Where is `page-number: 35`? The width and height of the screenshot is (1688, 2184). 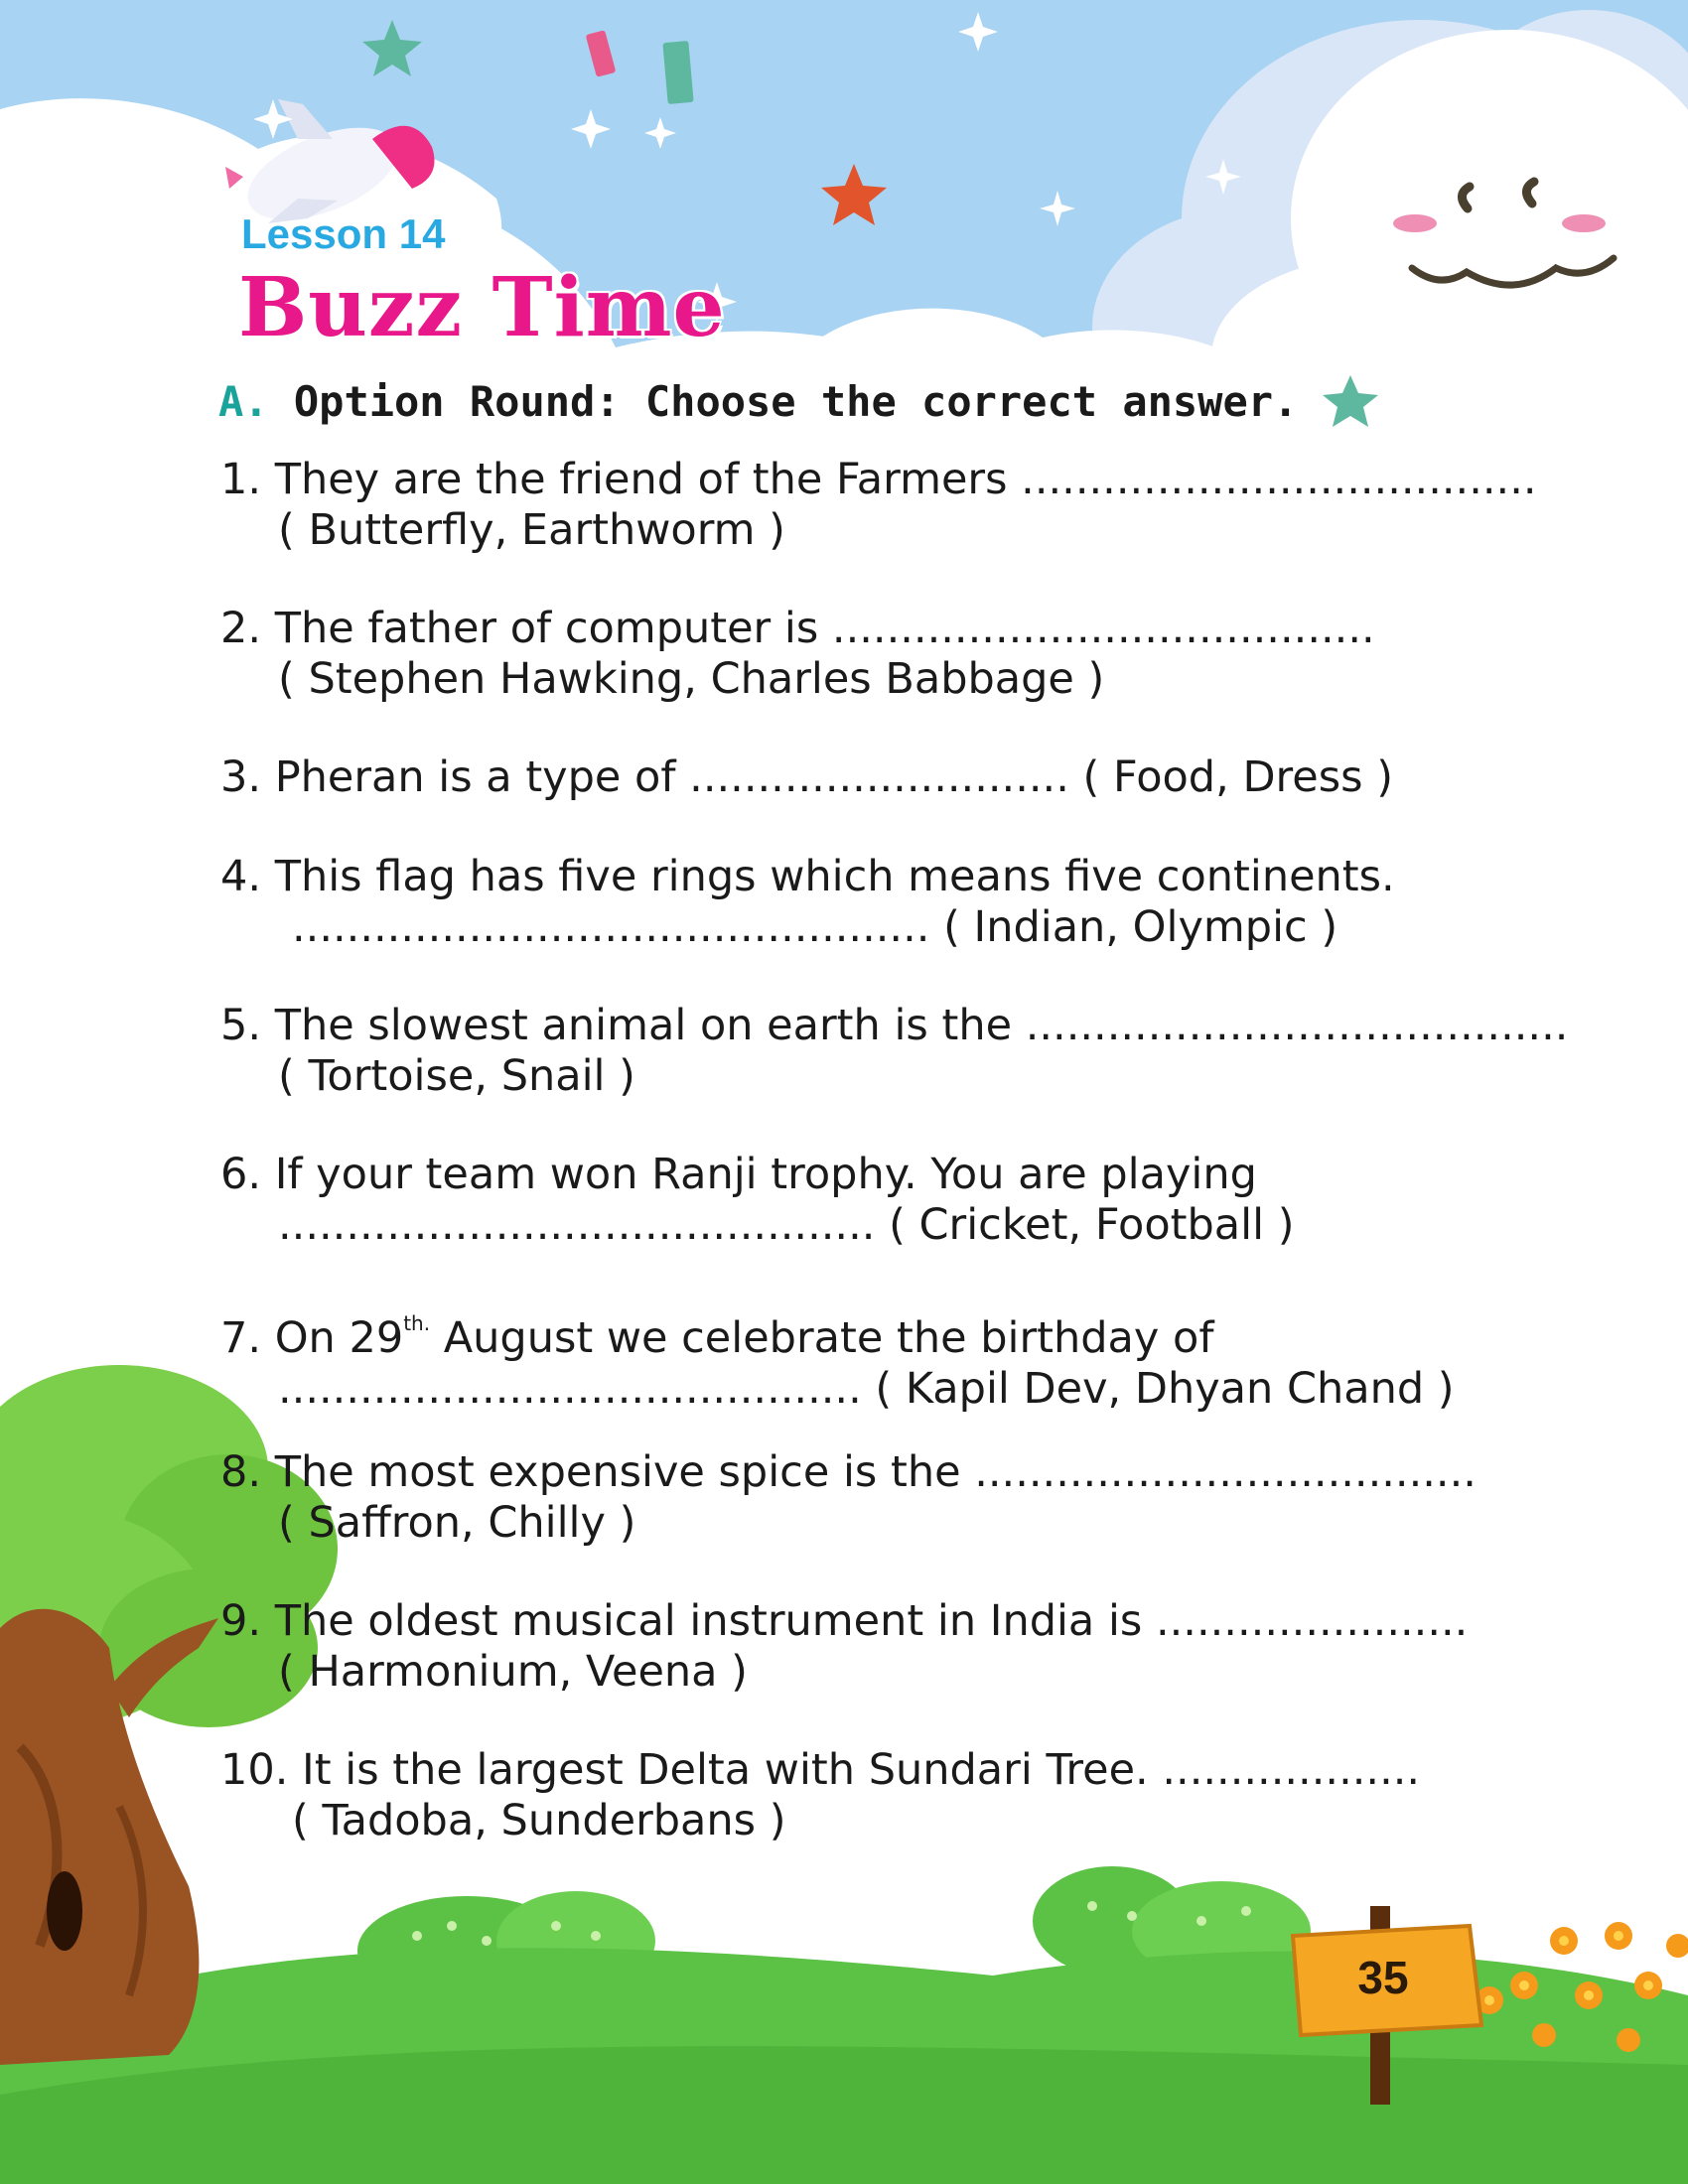
page-number: 35 is located at coordinates (1383, 1977).